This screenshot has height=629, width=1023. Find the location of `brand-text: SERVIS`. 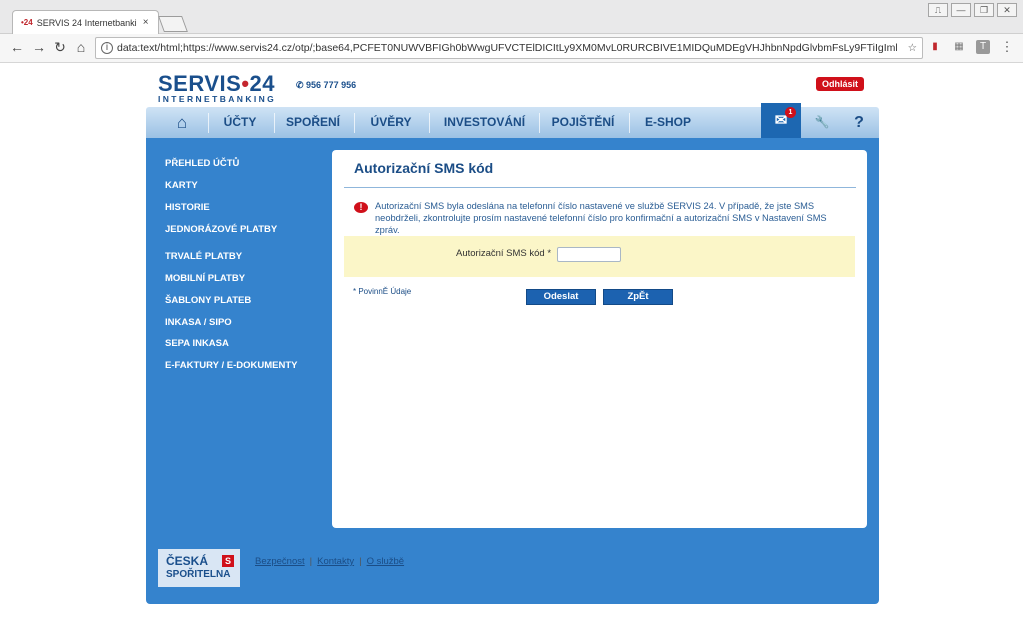

brand-text: SERVIS is located at coordinates (200, 83).